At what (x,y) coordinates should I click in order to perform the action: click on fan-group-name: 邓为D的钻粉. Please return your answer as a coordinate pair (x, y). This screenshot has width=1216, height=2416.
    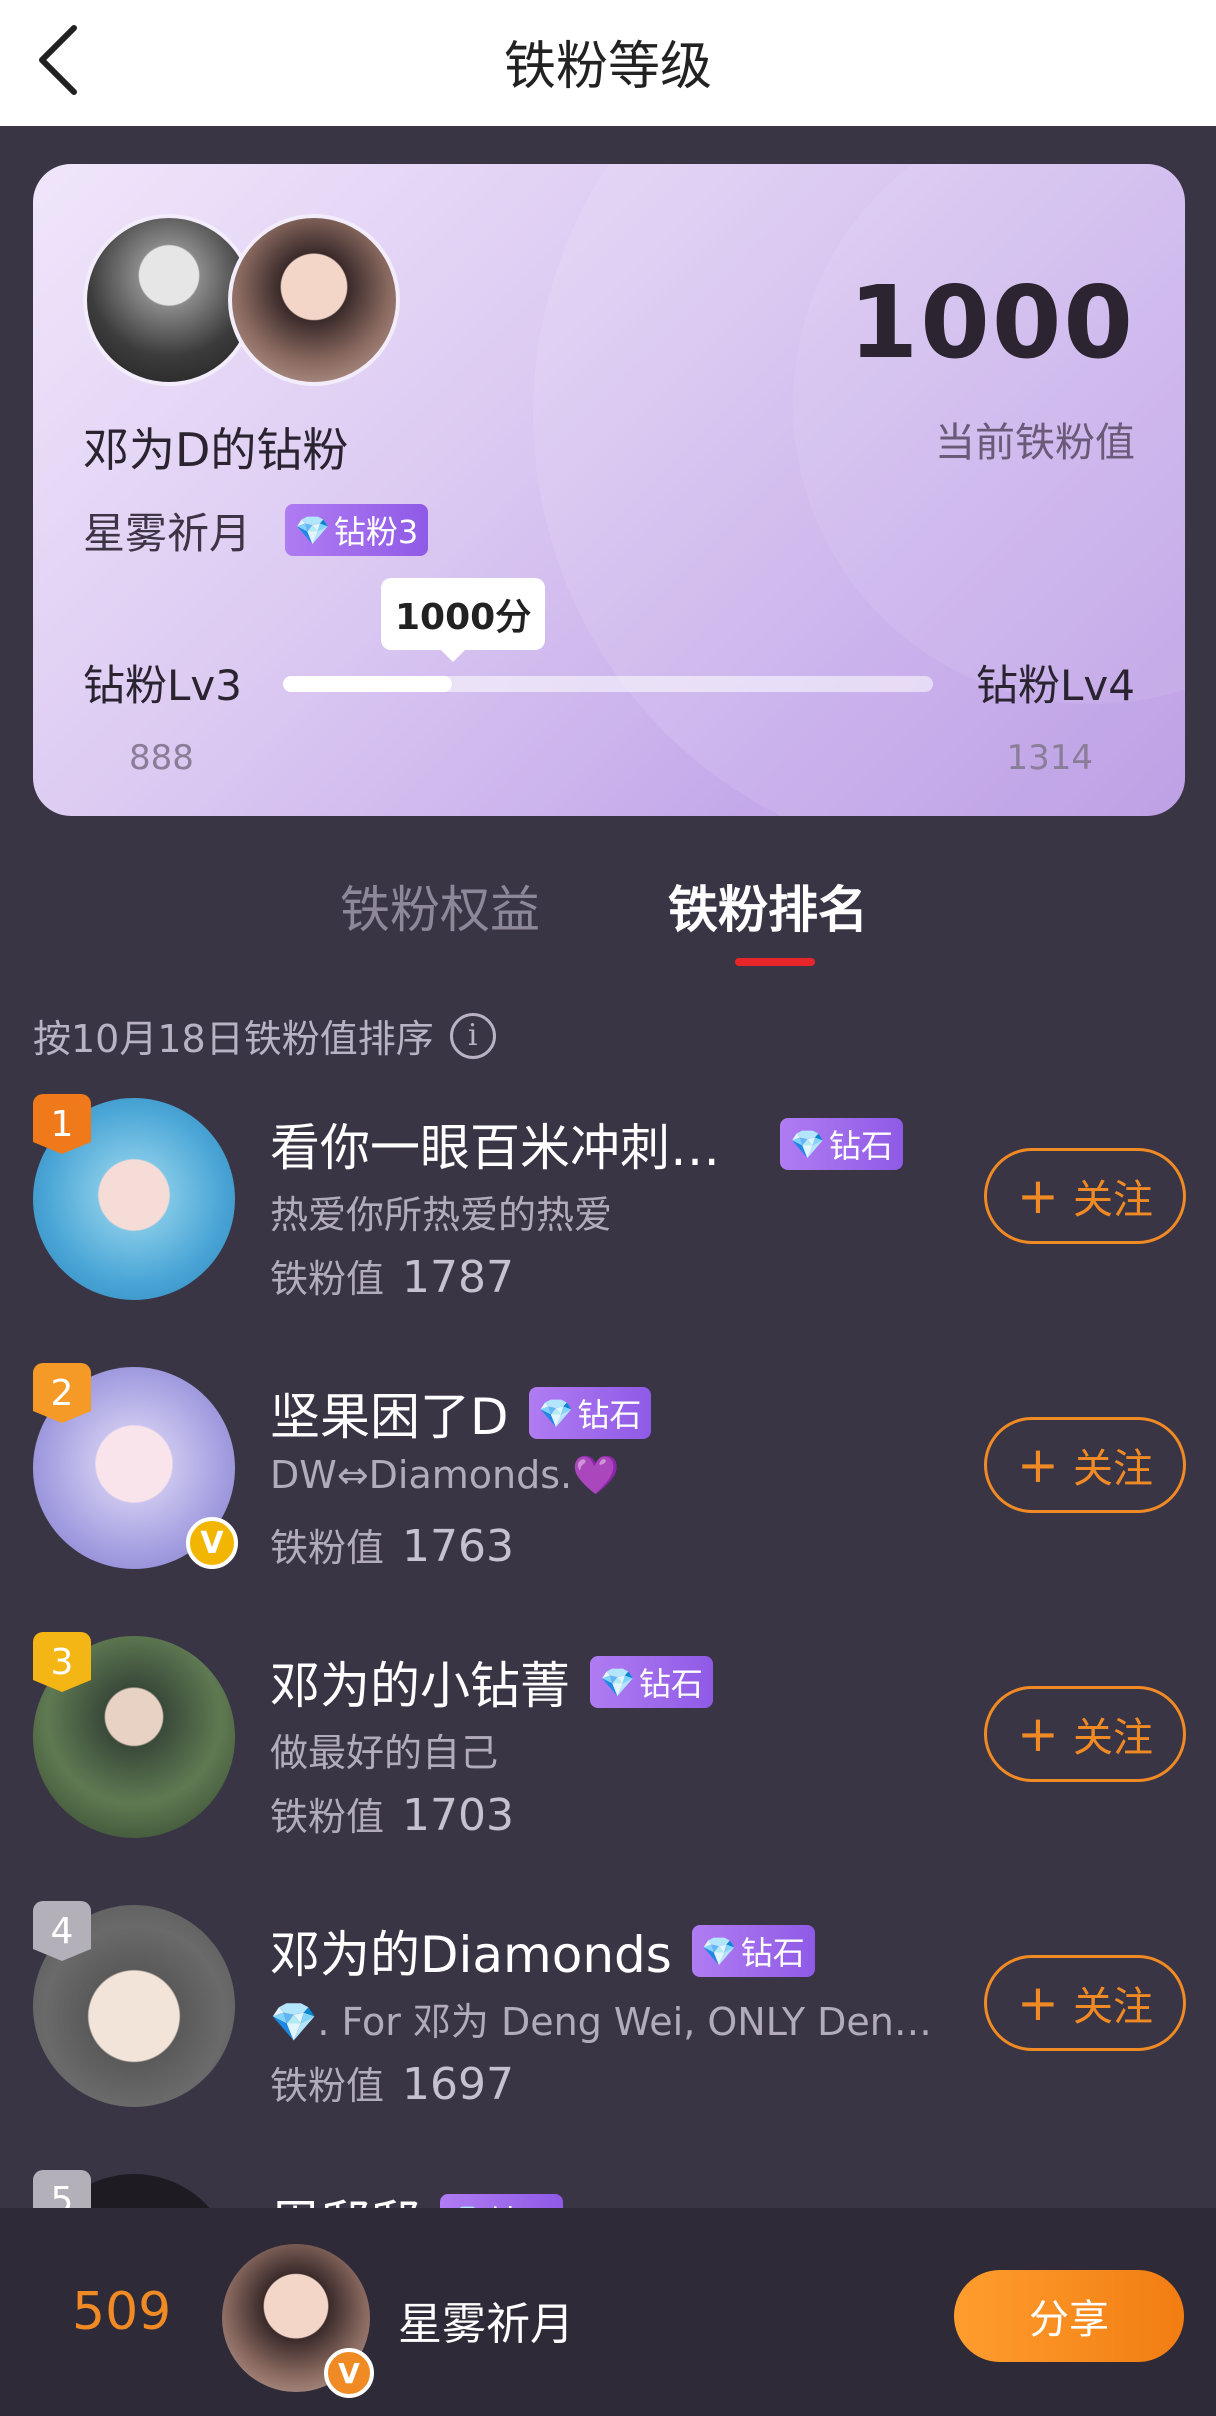
    Looking at the image, I should click on (216, 450).